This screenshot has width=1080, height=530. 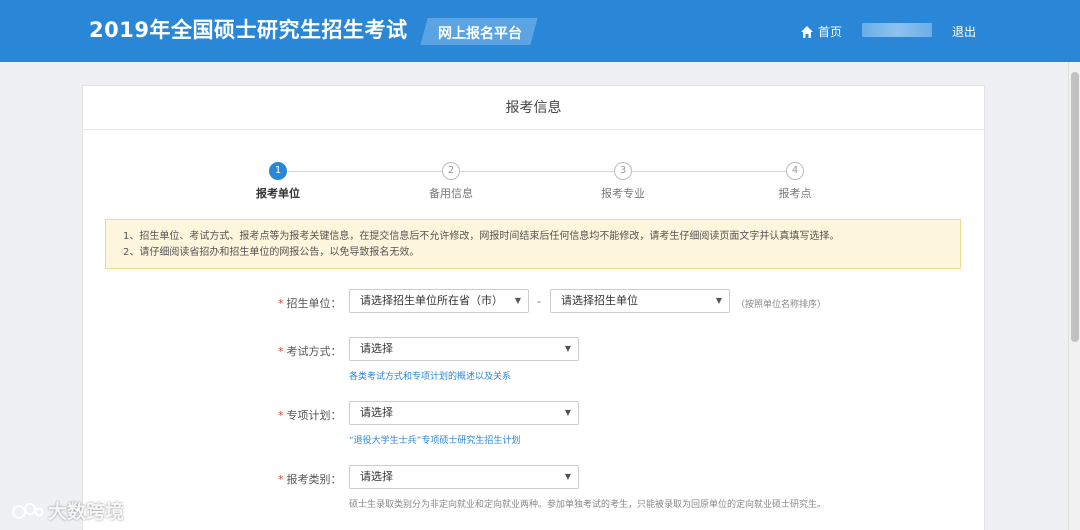 I want to click on special-plan-select: 请选择 ▼, so click(x=464, y=413).